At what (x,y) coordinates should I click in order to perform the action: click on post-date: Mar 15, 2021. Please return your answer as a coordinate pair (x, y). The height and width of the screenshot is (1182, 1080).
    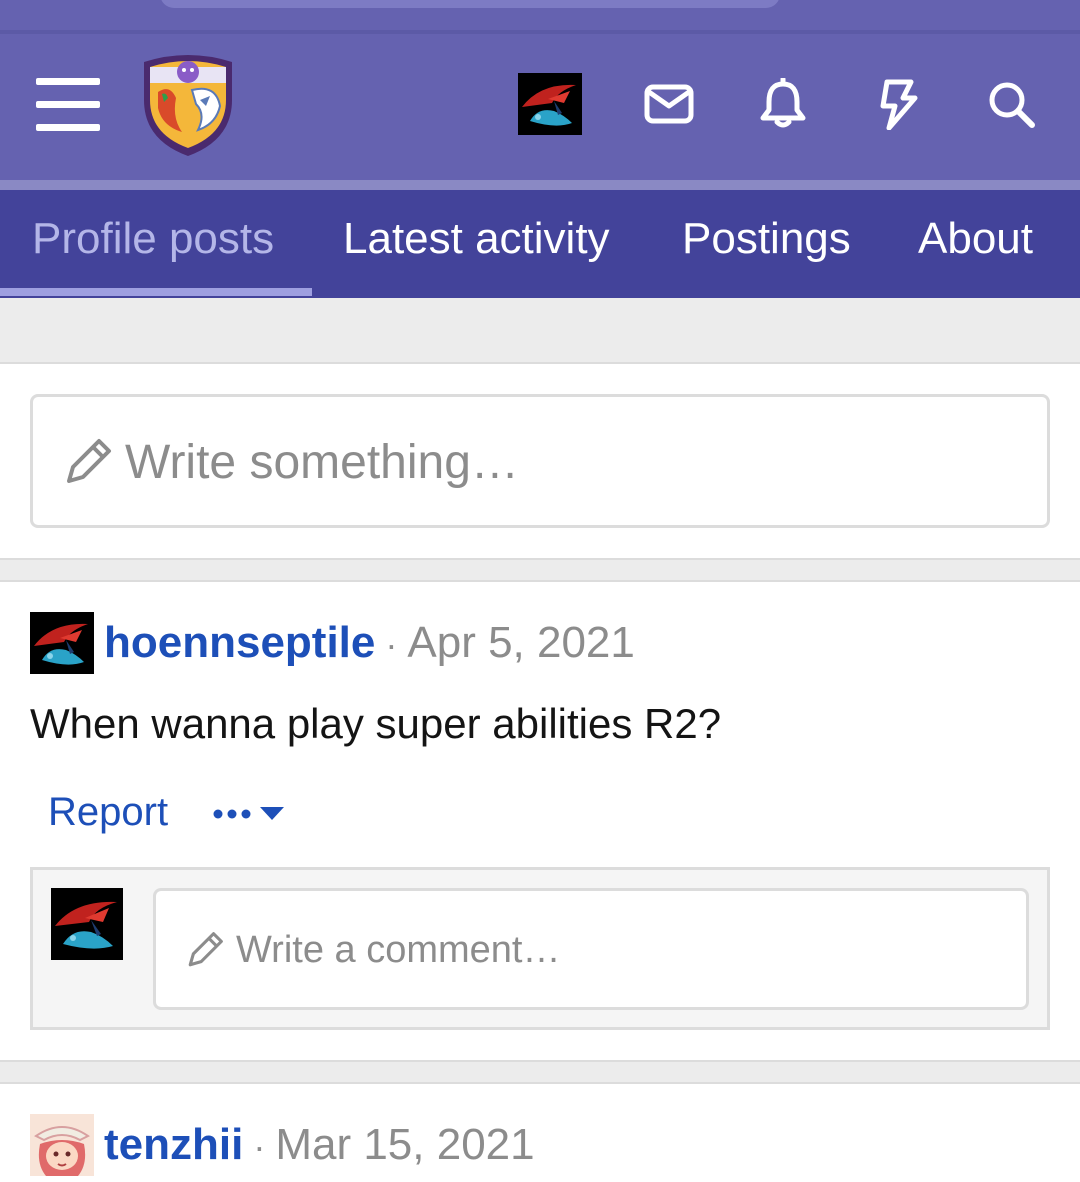
    Looking at the image, I should click on (404, 1144).